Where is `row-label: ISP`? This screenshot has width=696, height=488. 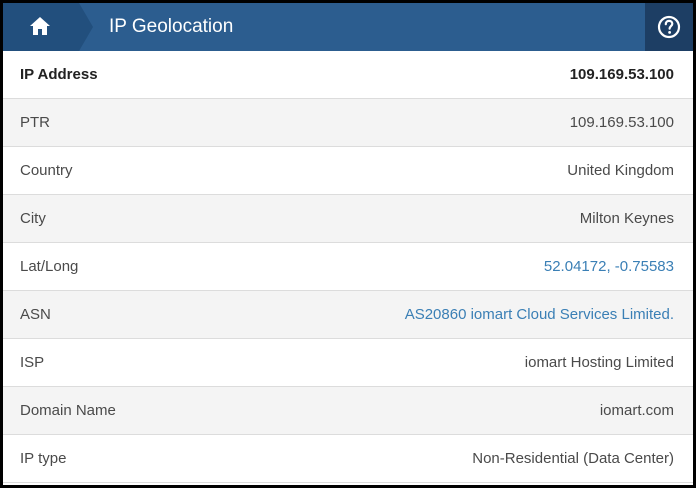 row-label: ISP is located at coordinates (32, 362).